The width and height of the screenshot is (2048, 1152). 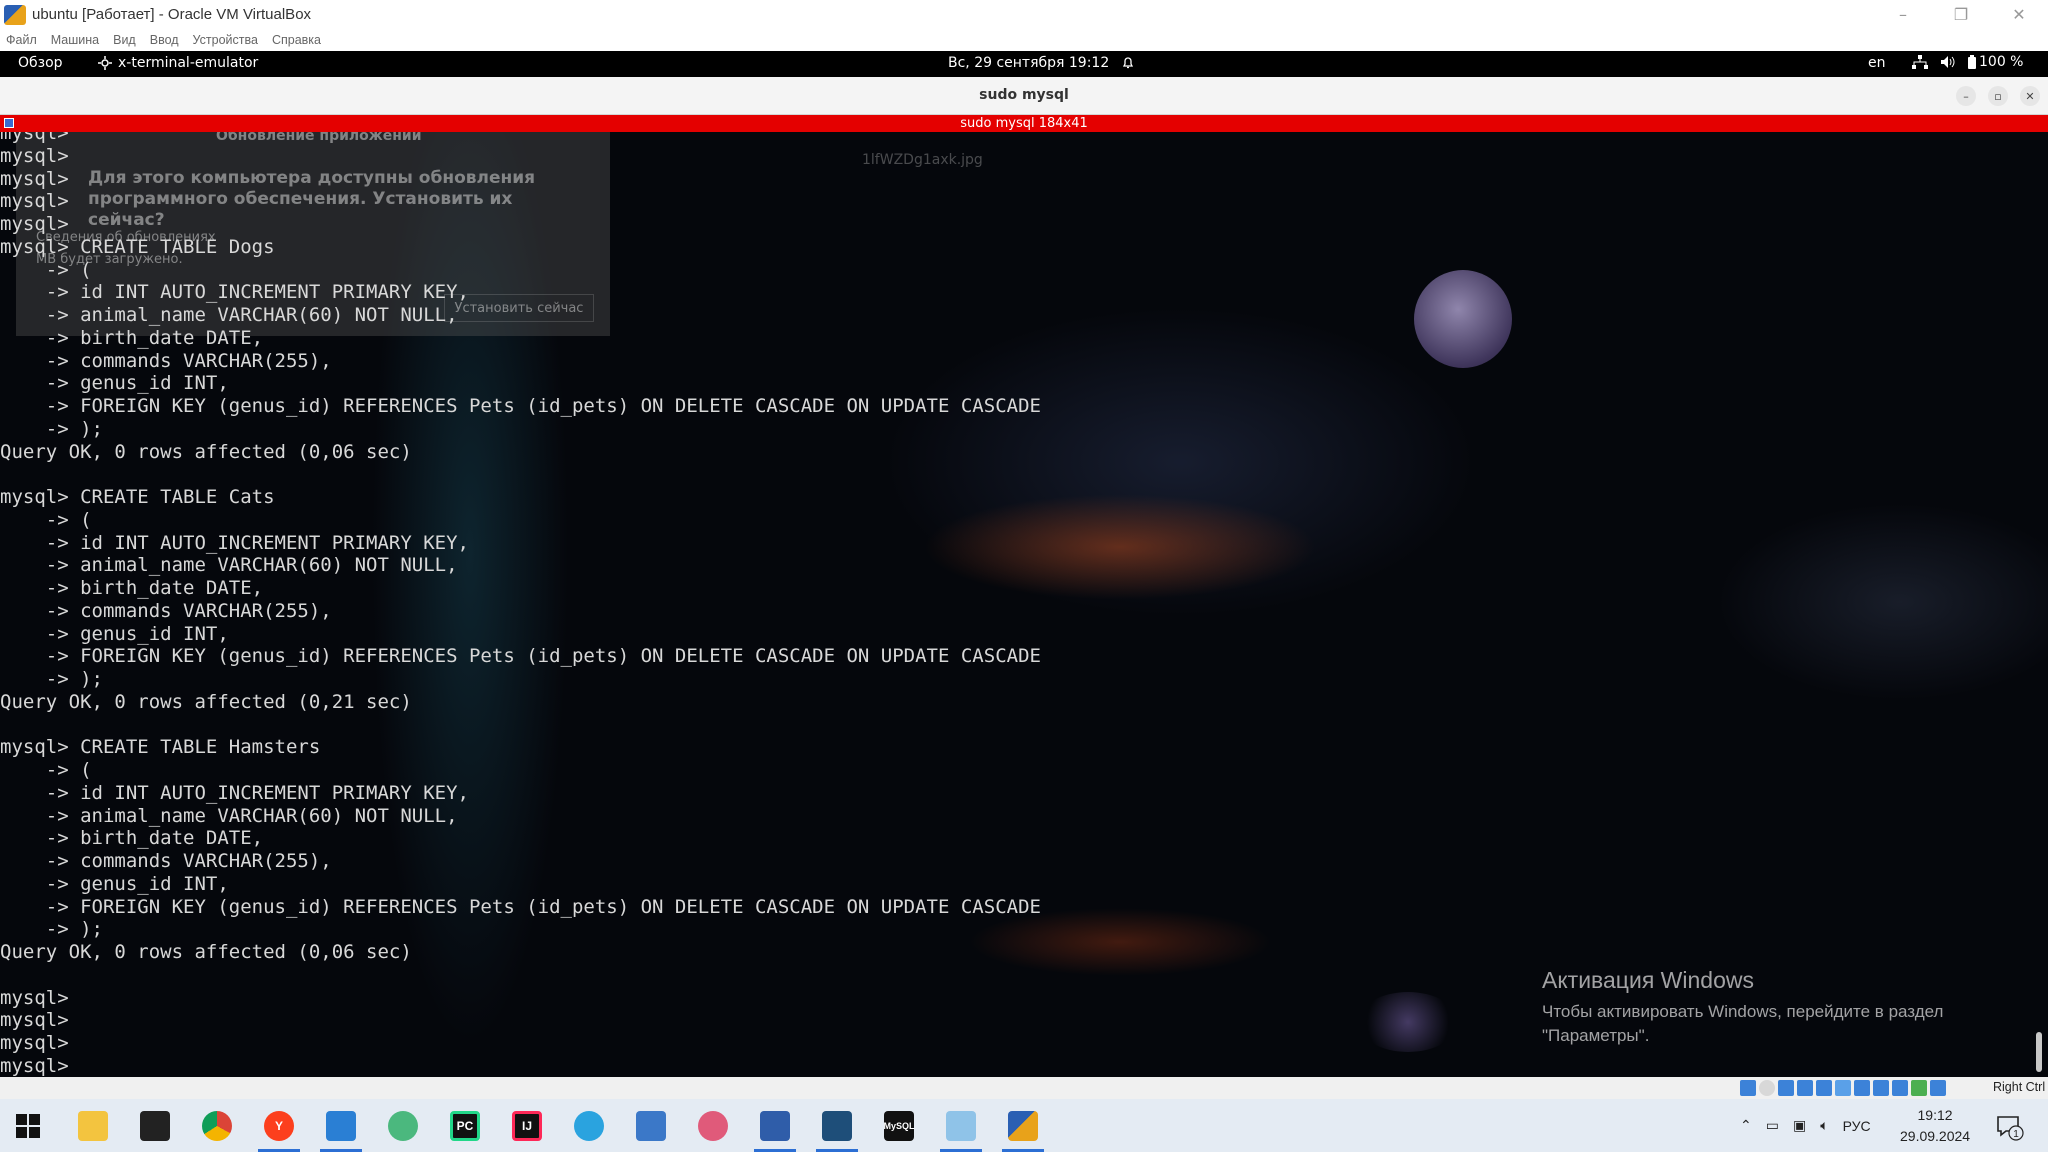 I want to click on system-tray: ⌃ ▭ ▣ 🔈︎ РУС, so click(x=1805, y=1125).